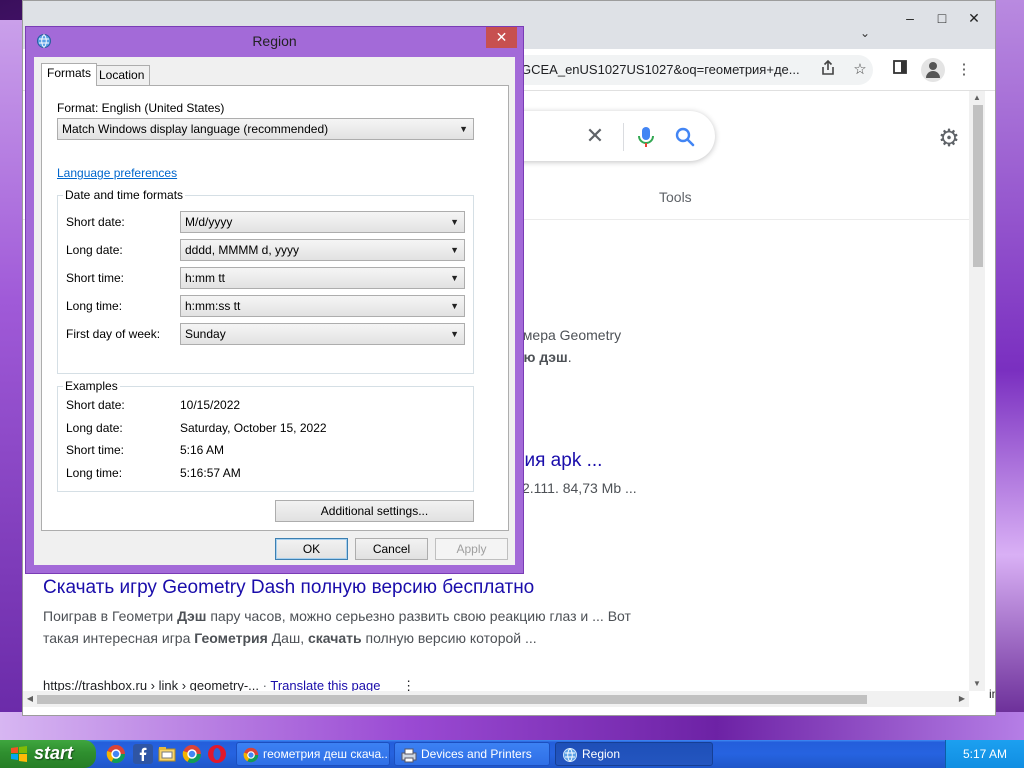  Describe the element at coordinates (94, 473) in the screenshot. I see `example-long-time-label: Long time:` at that location.